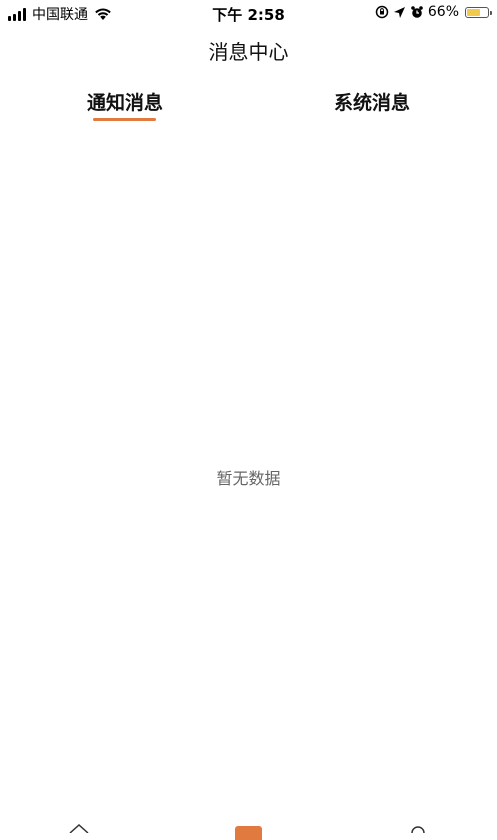 This screenshot has height=840, width=497. Describe the element at coordinates (473, 12) in the screenshot. I see `battery-fill` at that location.